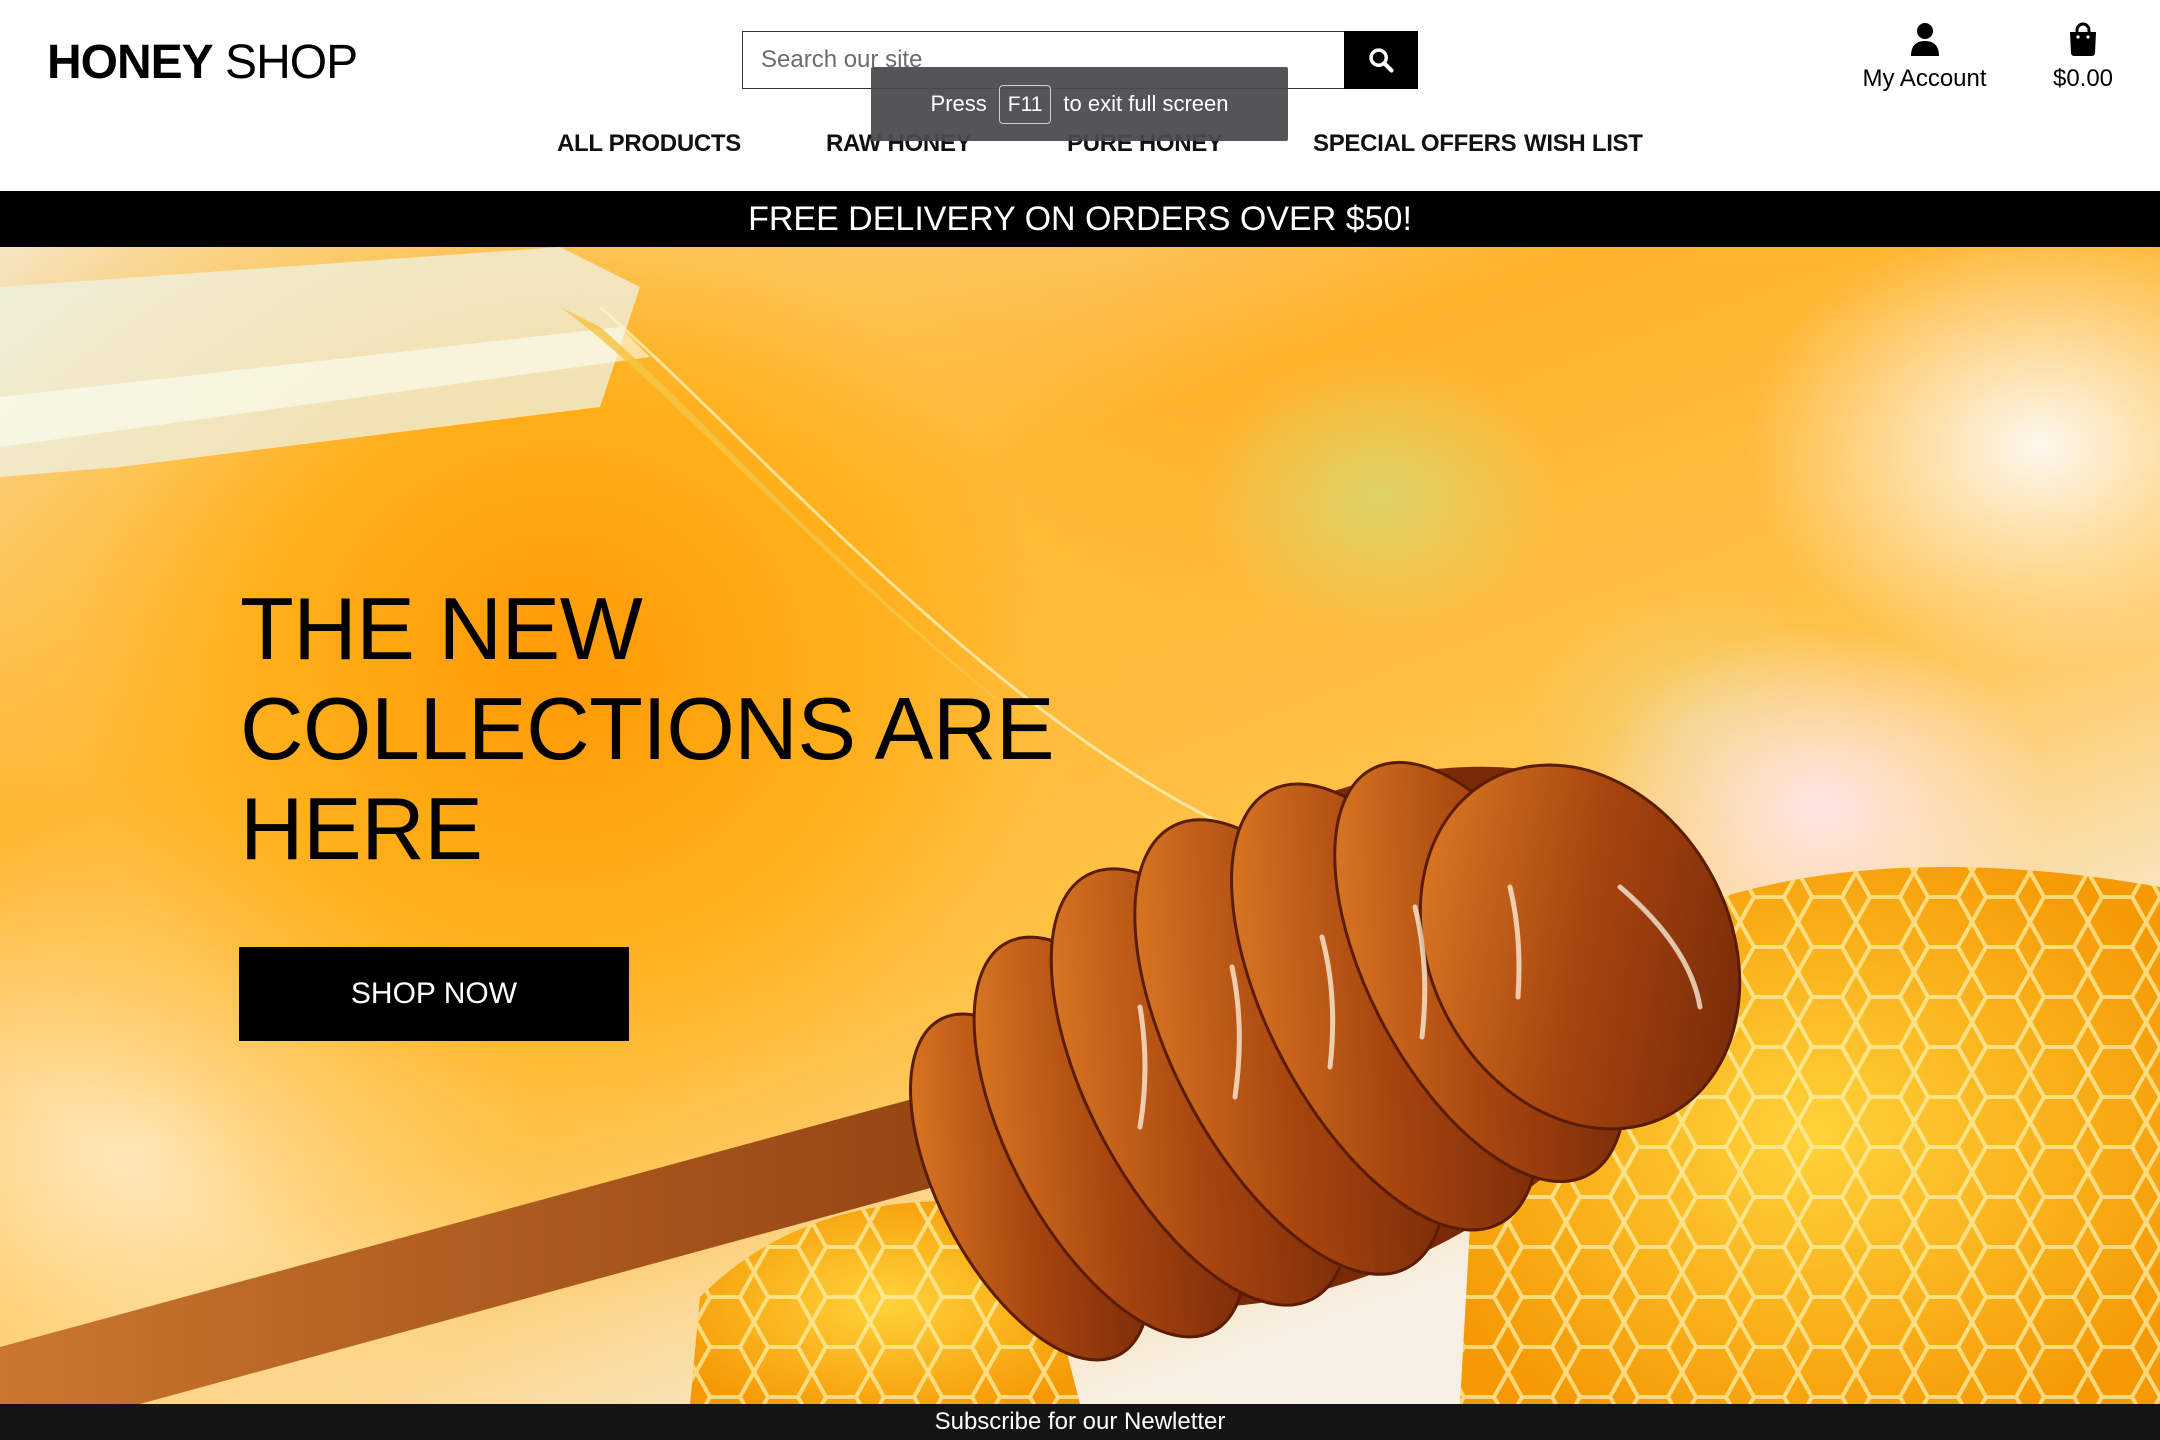 This screenshot has width=2160, height=1440. I want to click on user-icon, so click(1924, 39).